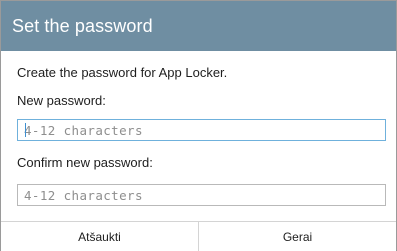  I want to click on dialog-button-bar: Atšaukti Gerai, so click(198, 236).